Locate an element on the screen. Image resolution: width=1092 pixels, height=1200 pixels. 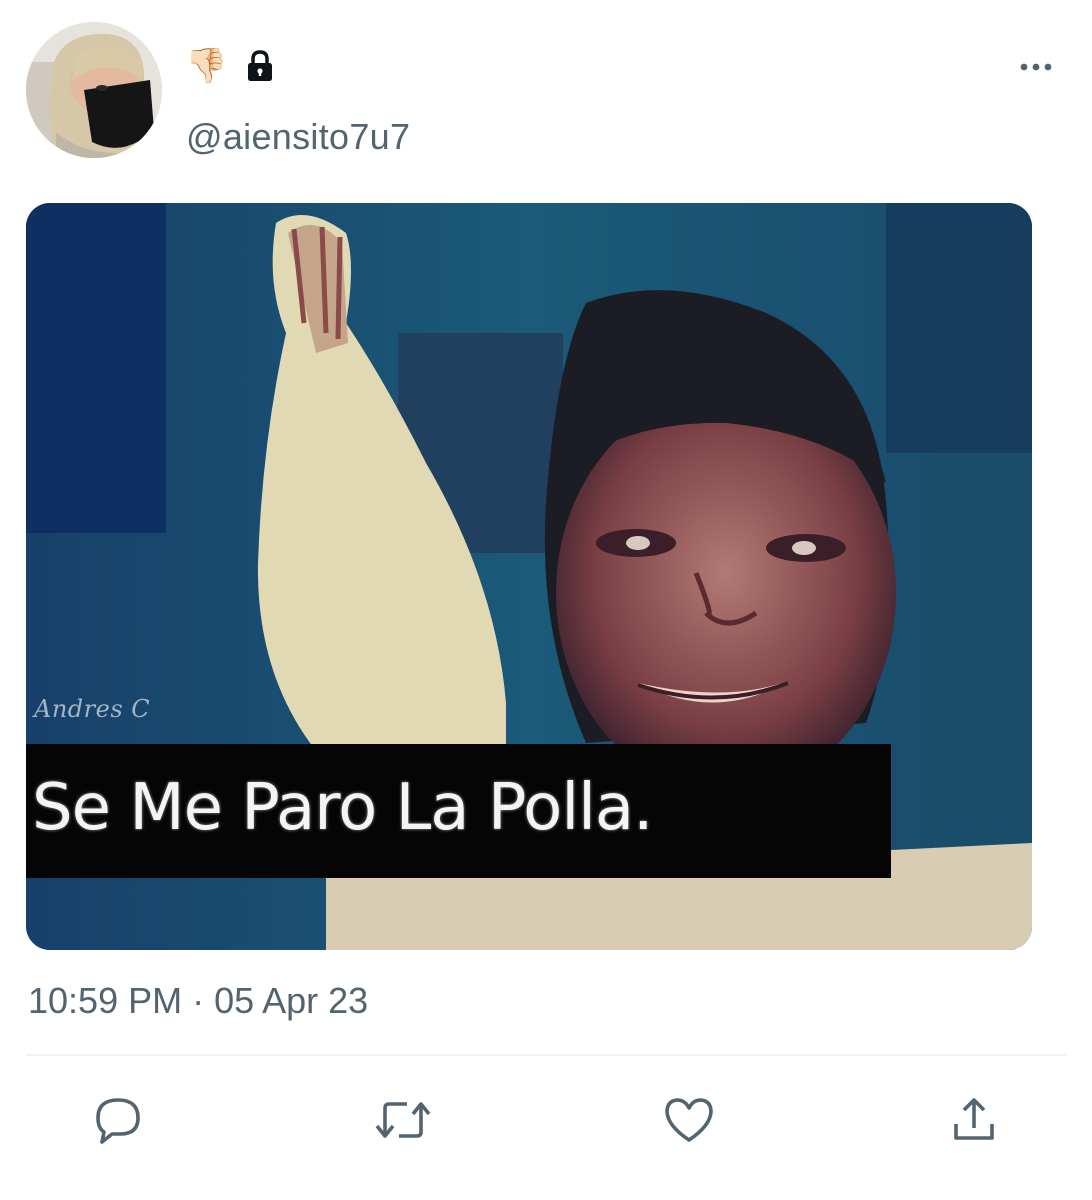
retweet-button is located at coordinates (403, 1120).